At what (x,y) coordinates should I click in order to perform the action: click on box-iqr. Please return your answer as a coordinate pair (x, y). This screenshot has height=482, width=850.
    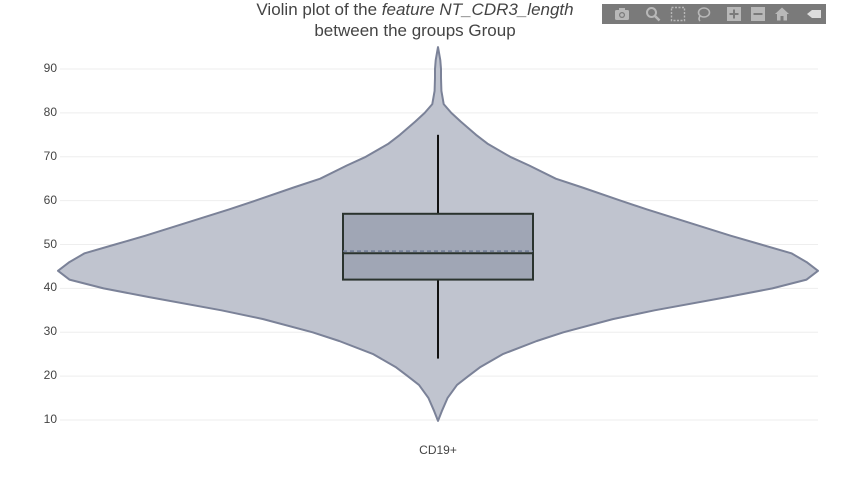
    Looking at the image, I should click on (438, 246).